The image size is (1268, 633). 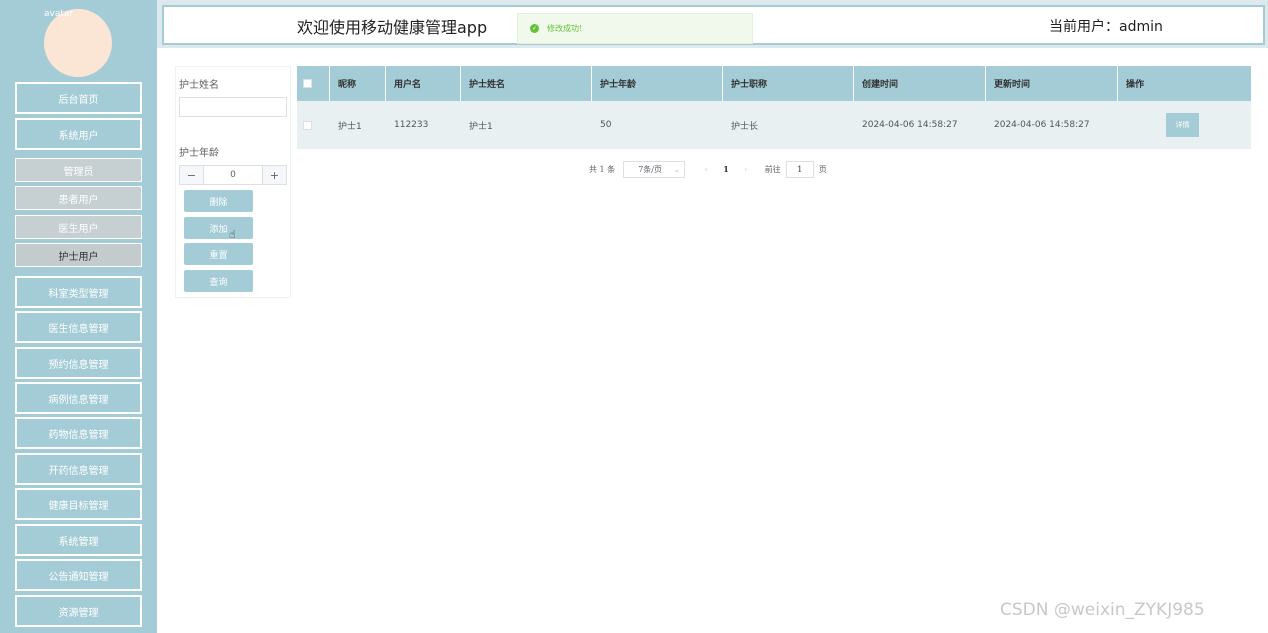 I want to click on cell-nurse-name: 护士1, so click(x=481, y=126).